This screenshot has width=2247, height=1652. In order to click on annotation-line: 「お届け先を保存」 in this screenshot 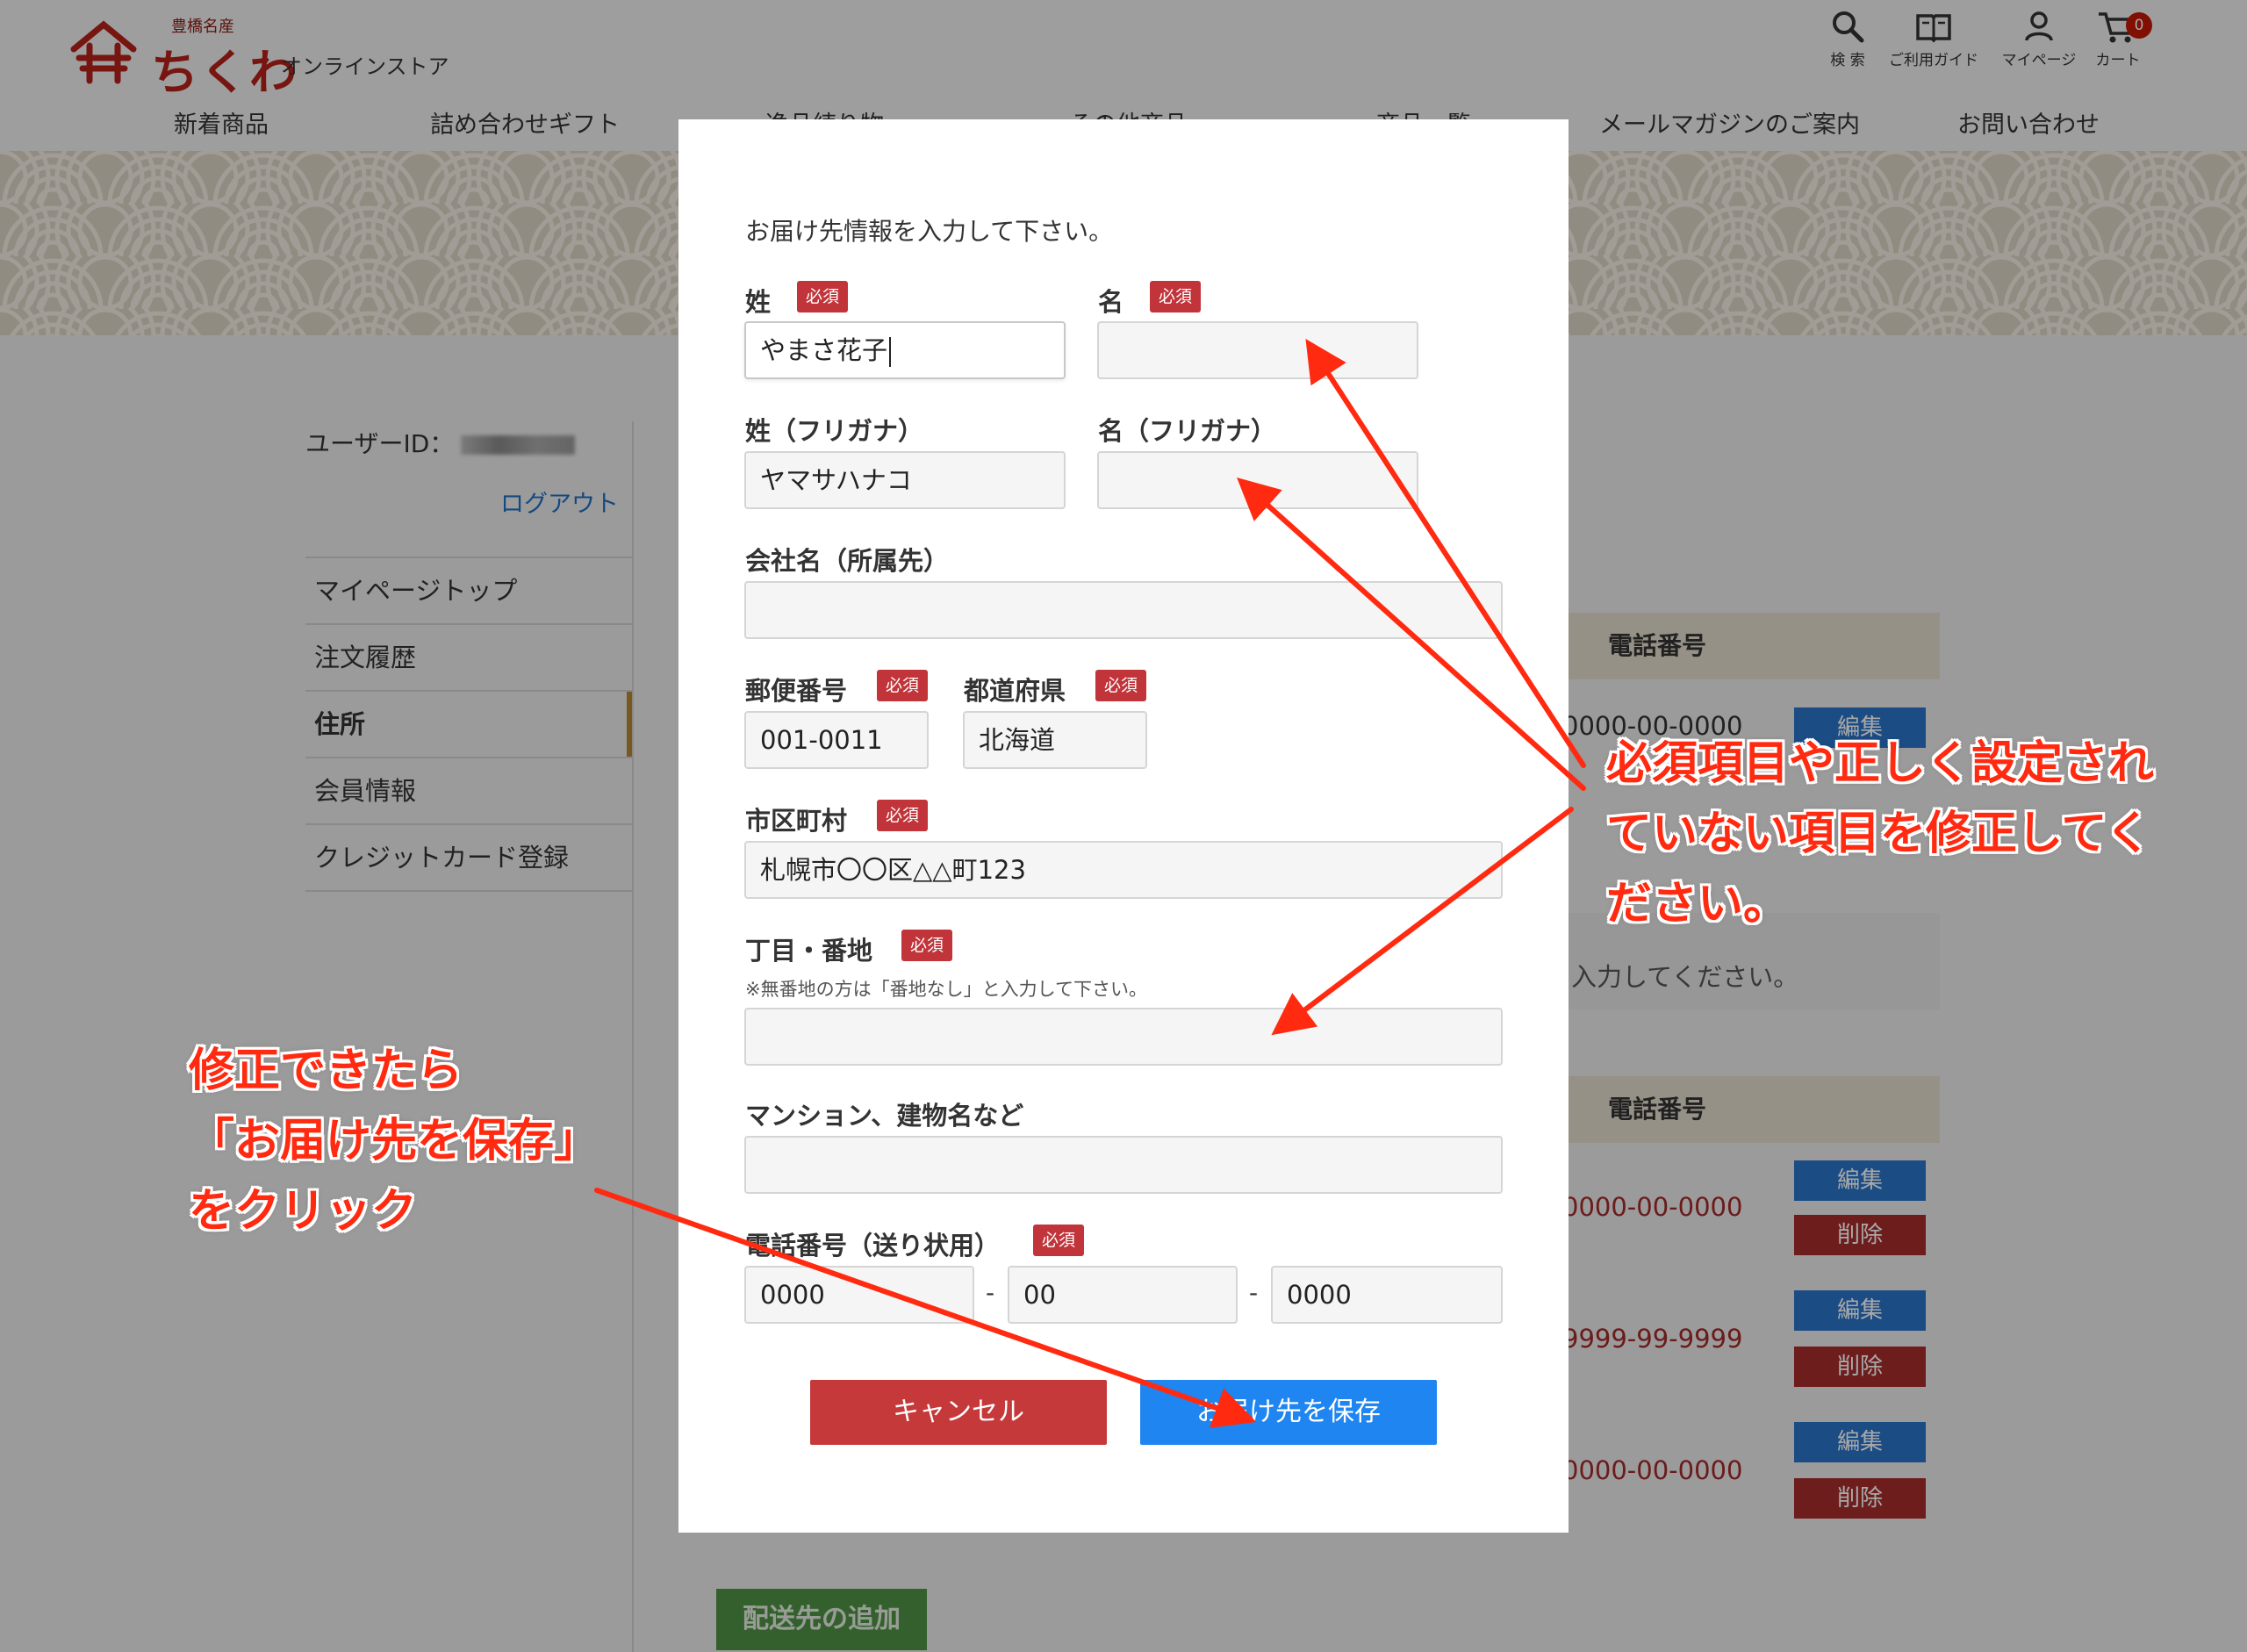, I will do `click(394, 1141)`.